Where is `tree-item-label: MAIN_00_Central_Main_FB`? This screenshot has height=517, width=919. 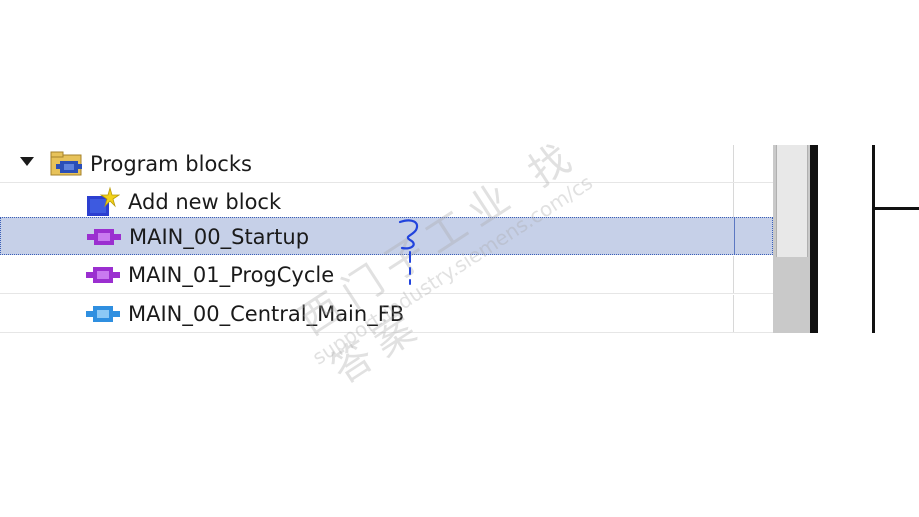 tree-item-label: MAIN_00_Central_Main_FB is located at coordinates (266, 314).